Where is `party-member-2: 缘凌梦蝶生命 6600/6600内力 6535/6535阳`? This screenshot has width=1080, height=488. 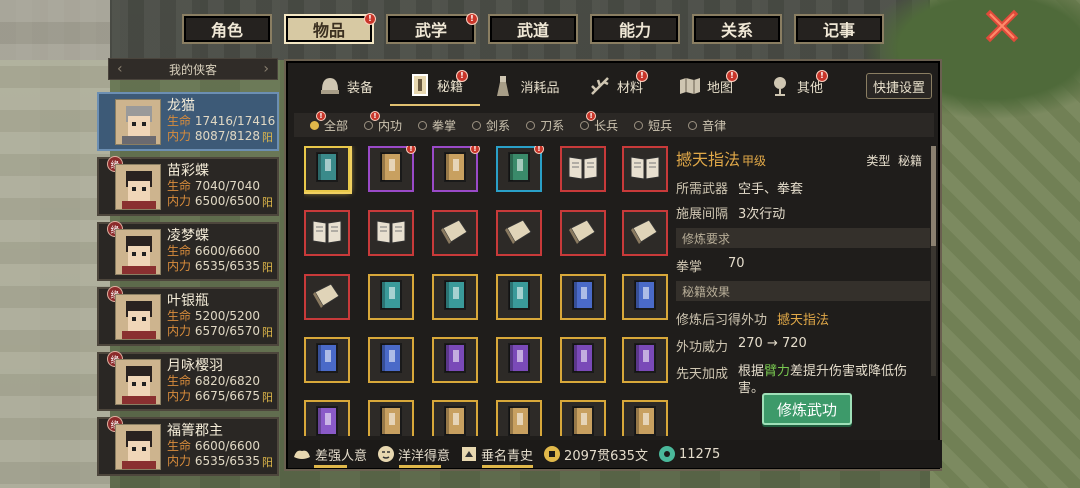 party-member-2: 缘凌梦蝶生命 6600/6600内力 6535/6535阳 is located at coordinates (188, 251).